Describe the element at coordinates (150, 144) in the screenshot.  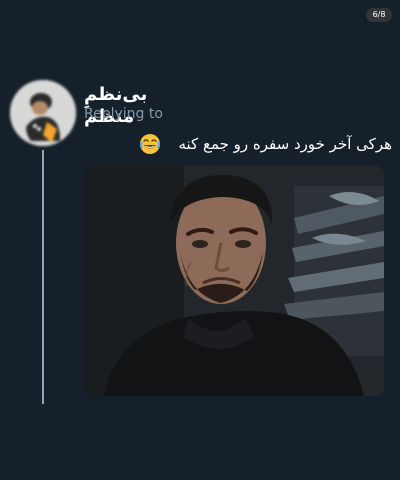
I see `laughing-tears-emoji-icon` at that location.